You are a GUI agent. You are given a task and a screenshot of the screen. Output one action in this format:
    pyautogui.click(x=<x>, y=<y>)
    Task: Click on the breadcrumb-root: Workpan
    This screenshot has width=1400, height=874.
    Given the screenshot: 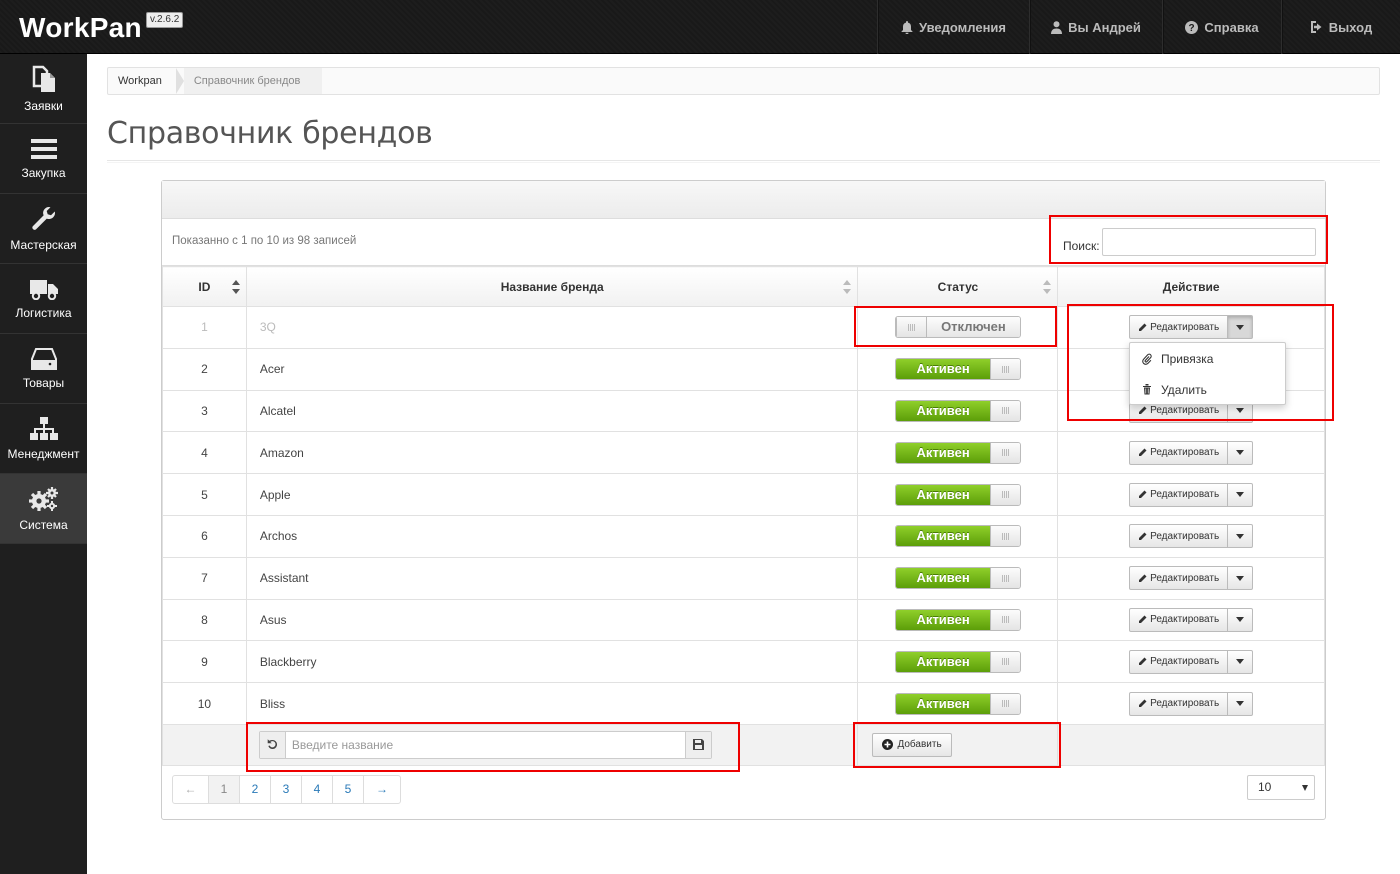 What is the action you would take?
    pyautogui.click(x=146, y=81)
    